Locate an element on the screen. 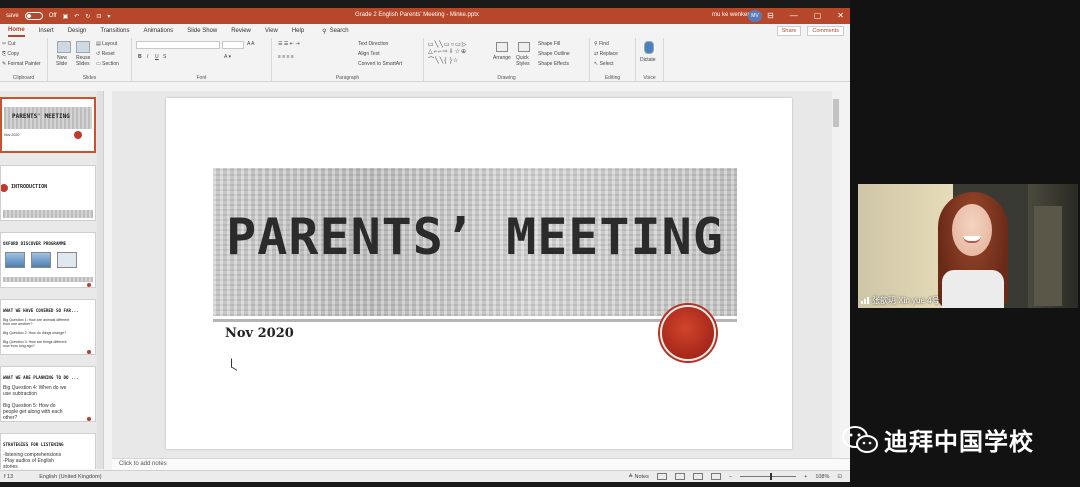  search-box: ⚲ Search is located at coordinates (335, 31).